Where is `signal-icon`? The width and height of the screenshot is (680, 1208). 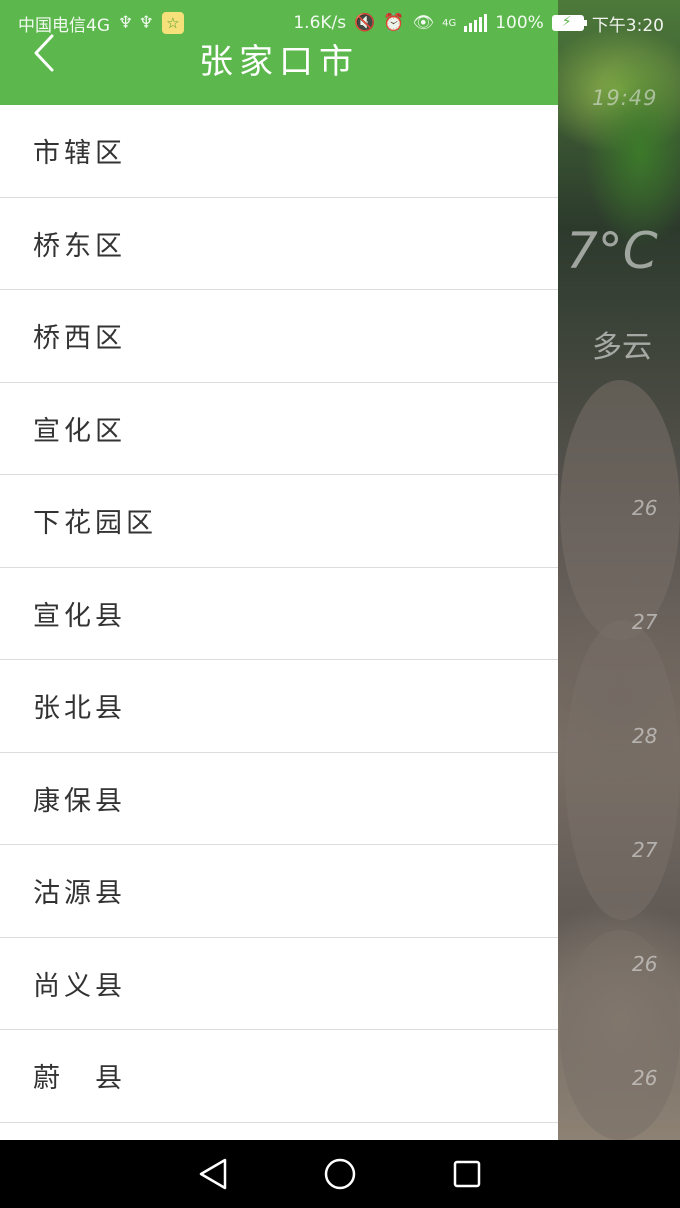 signal-icon is located at coordinates (476, 23).